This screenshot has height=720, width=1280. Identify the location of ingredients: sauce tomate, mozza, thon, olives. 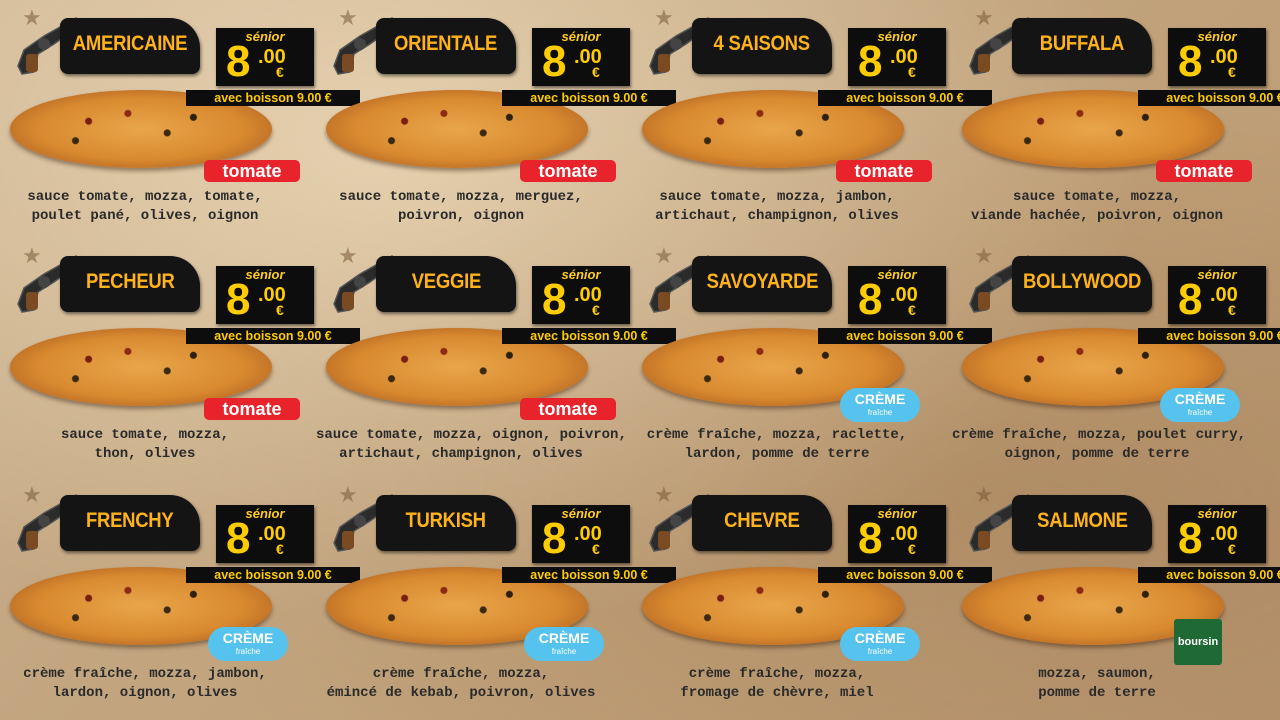
(145, 445).